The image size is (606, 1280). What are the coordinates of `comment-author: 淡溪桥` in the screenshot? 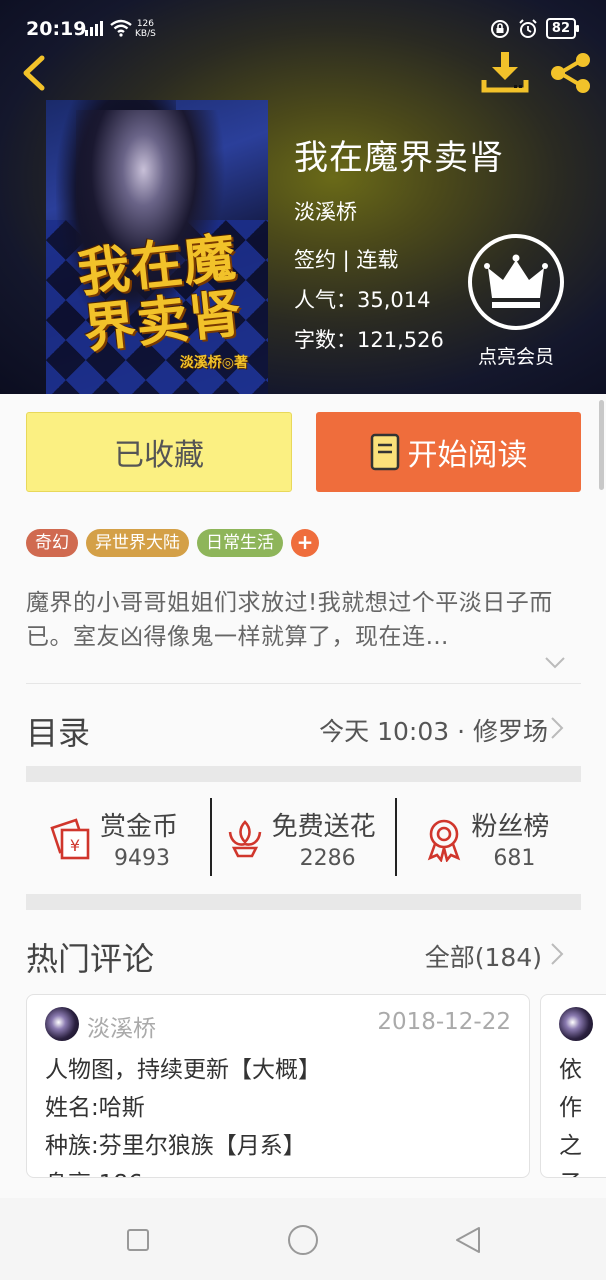 It's located at (121, 1026).